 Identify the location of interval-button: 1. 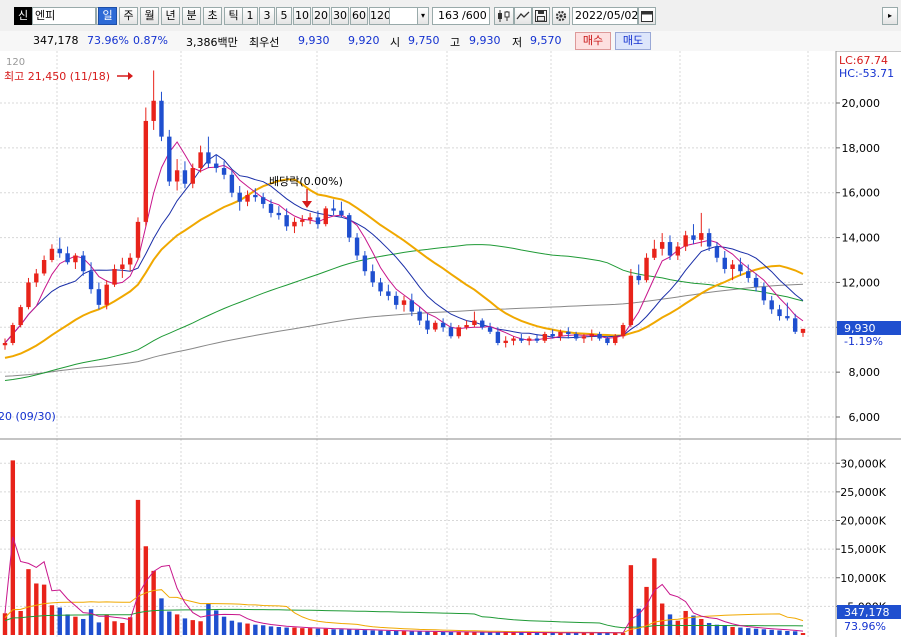
(250, 16).